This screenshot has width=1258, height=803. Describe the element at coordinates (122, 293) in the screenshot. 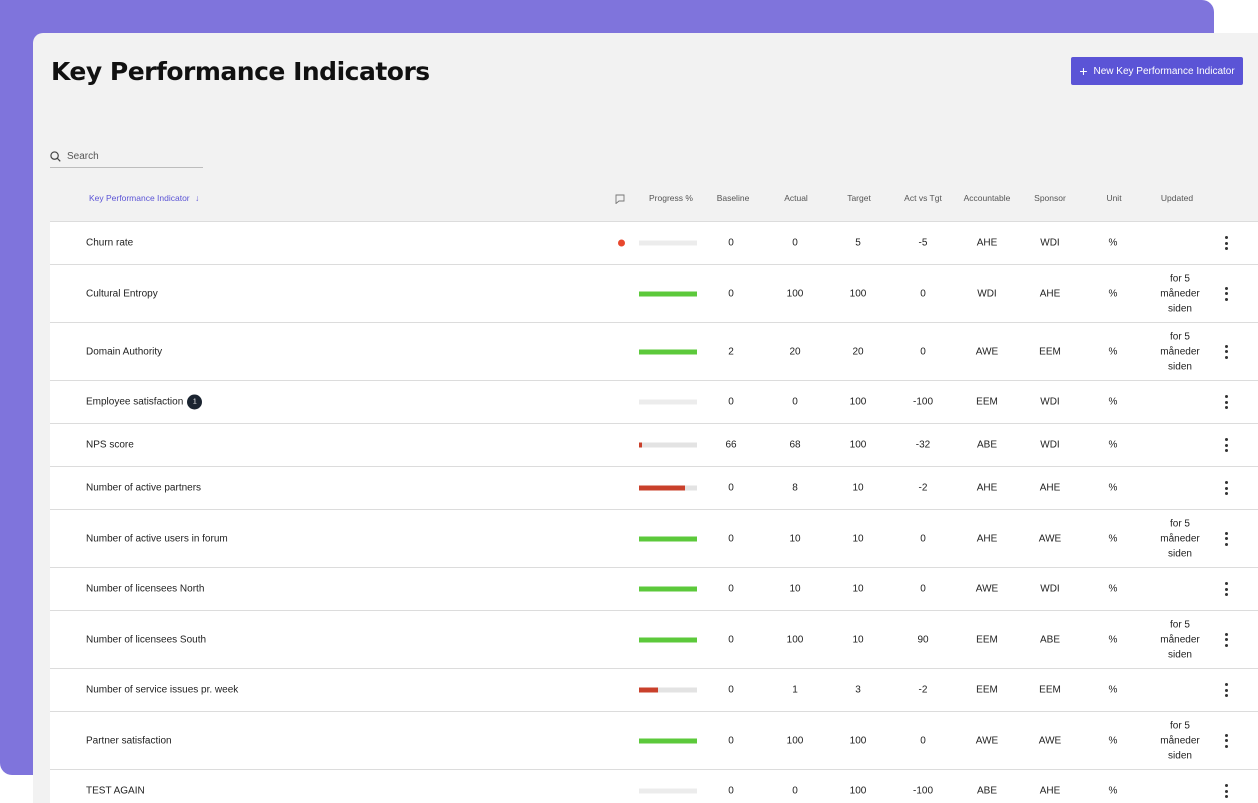

I see `kpi-name: Cultural Entropy` at that location.